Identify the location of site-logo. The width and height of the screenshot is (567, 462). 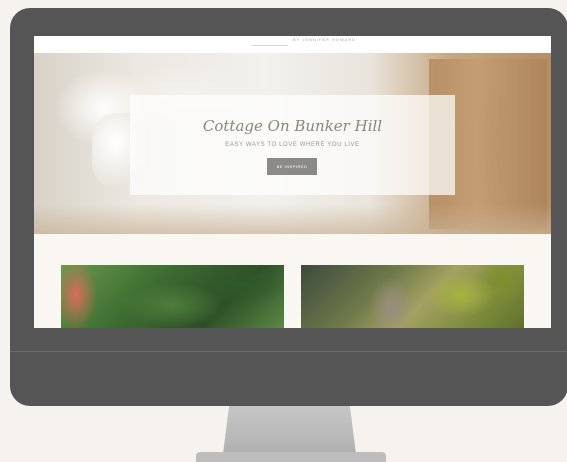
(270, 41).